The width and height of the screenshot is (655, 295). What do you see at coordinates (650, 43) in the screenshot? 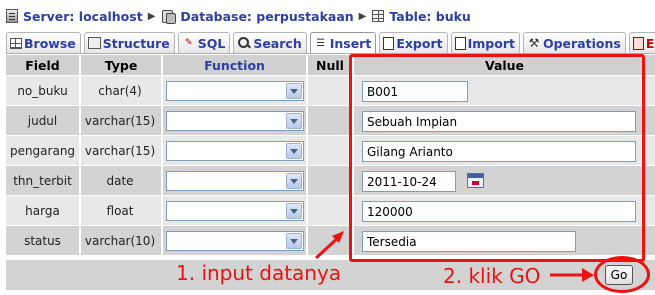
I see `tab-empty-label: Em` at bounding box center [650, 43].